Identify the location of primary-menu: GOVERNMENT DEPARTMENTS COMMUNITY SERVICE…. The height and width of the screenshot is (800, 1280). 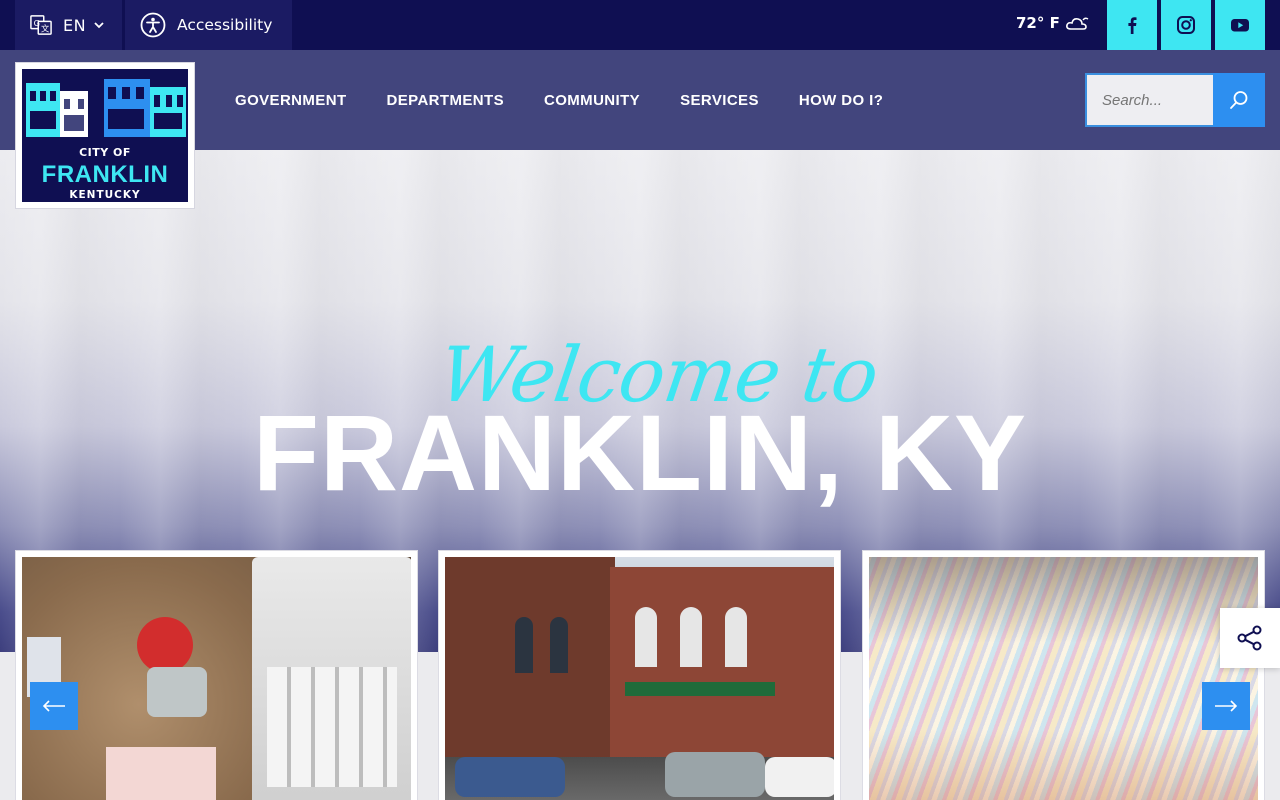
(559, 100).